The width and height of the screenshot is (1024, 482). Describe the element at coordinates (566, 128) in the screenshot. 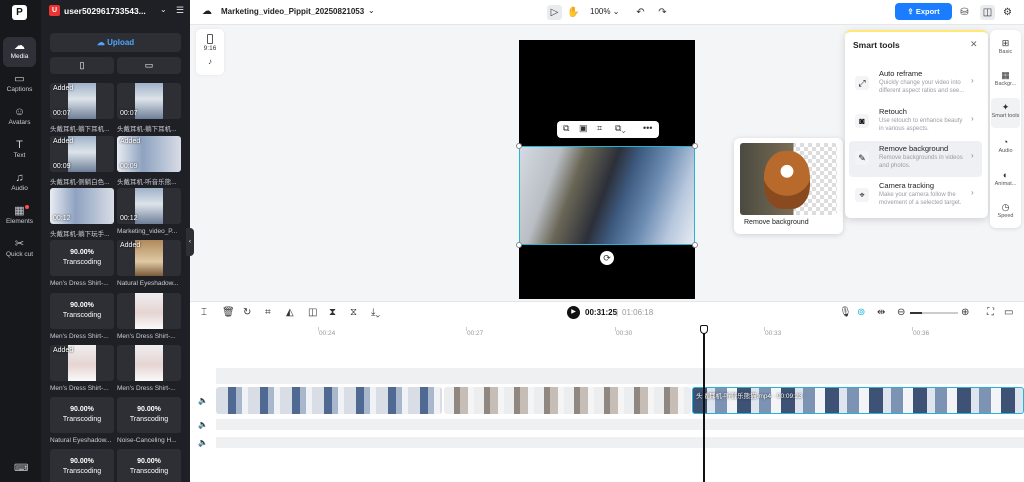

I see `replace-icon: ⧉` at that location.